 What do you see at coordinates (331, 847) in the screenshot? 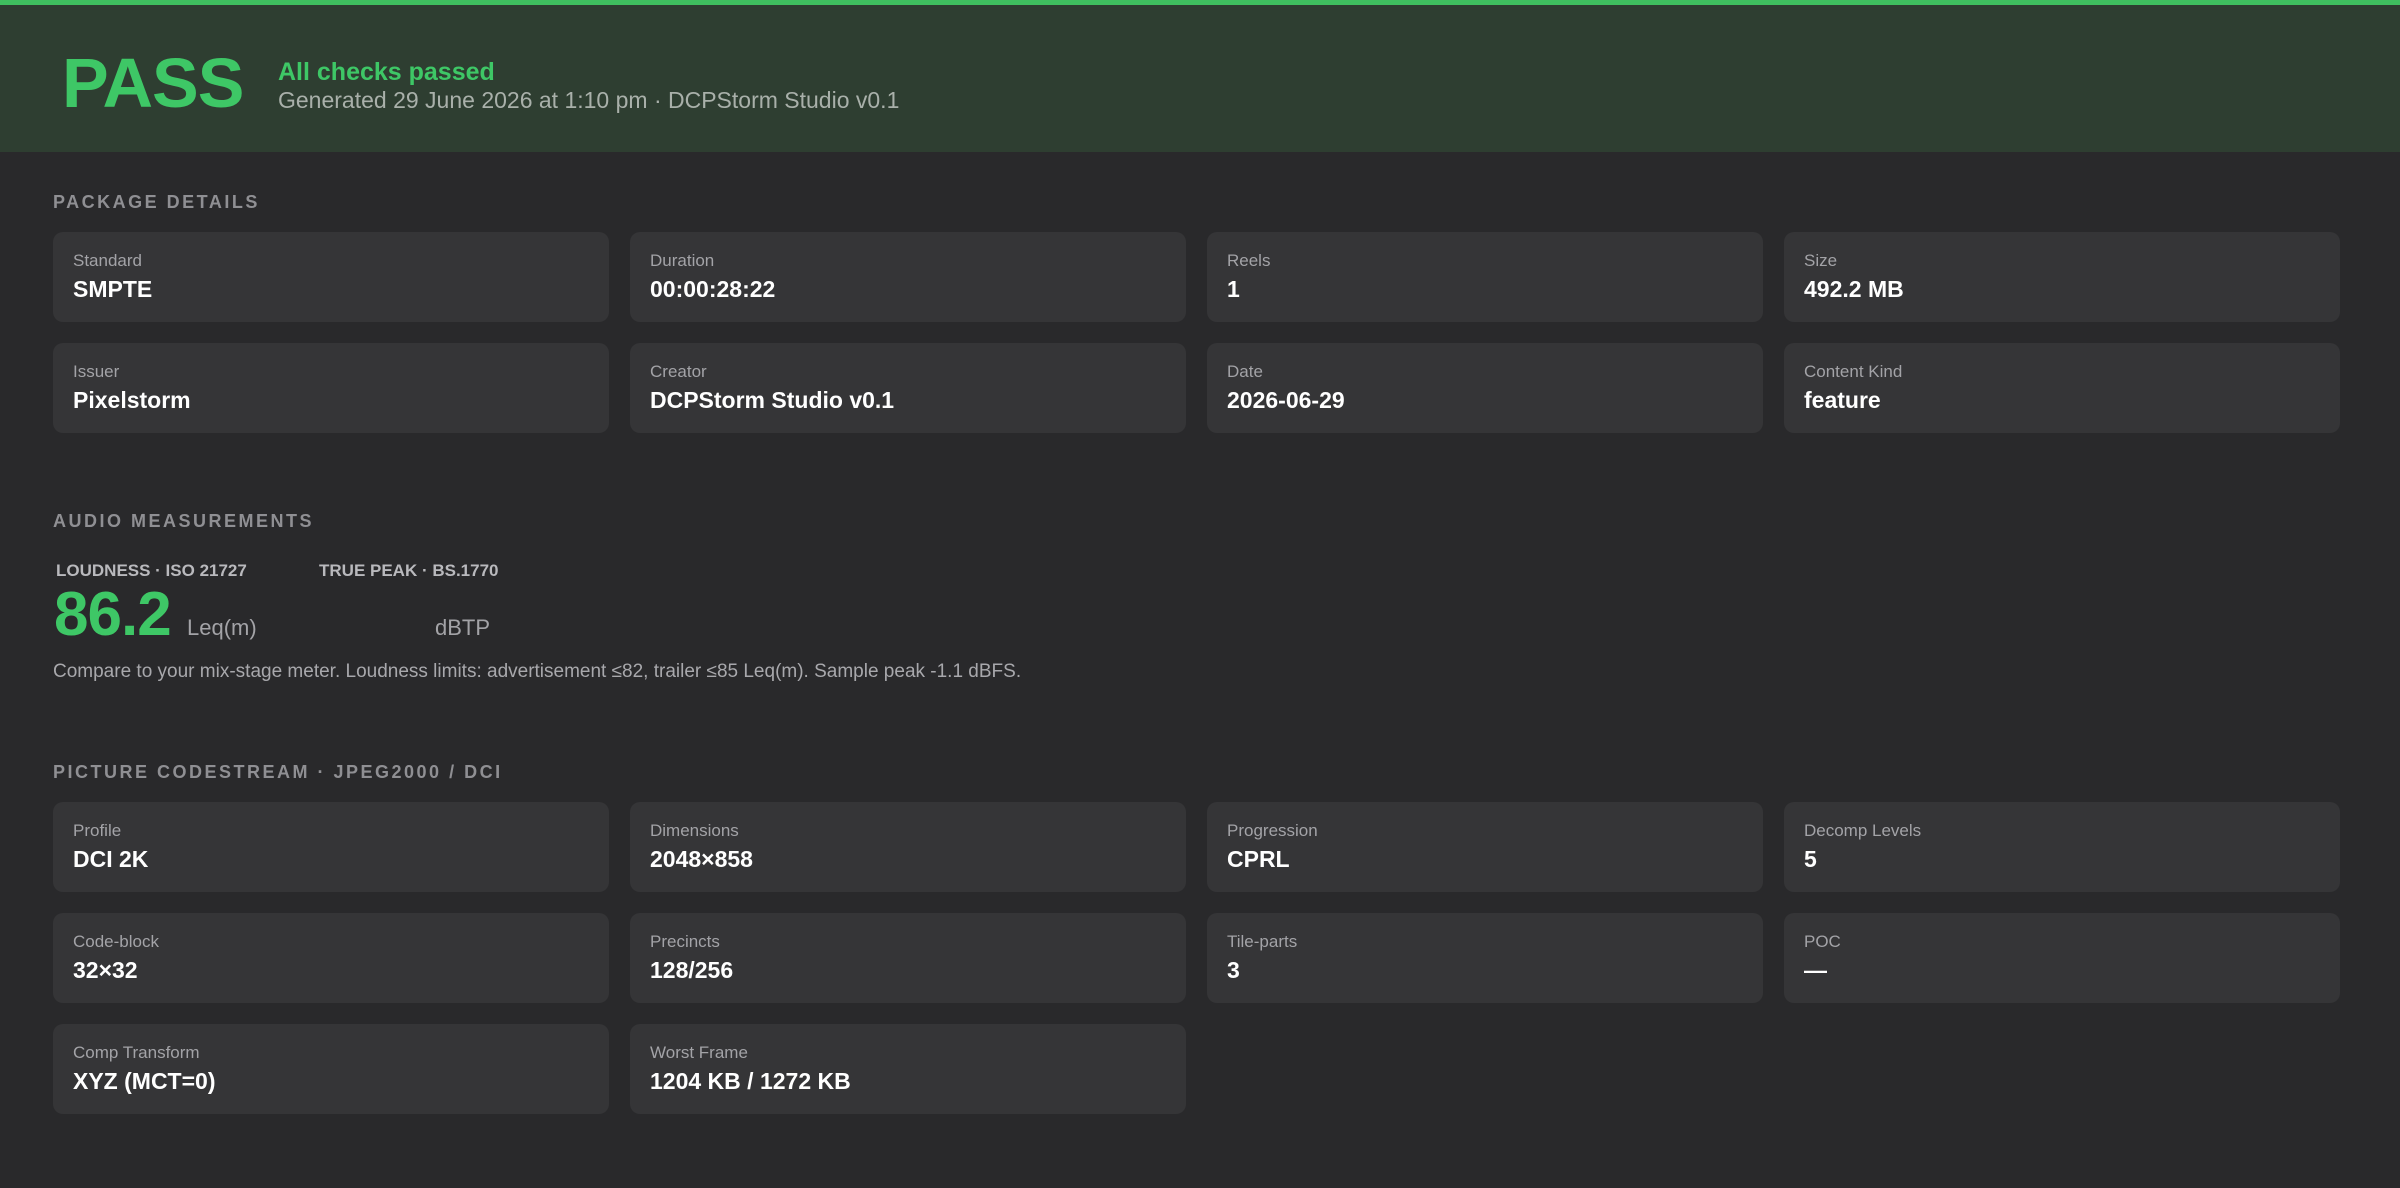
I see `codestream-card-profile: Profile DCI 2K` at bounding box center [331, 847].